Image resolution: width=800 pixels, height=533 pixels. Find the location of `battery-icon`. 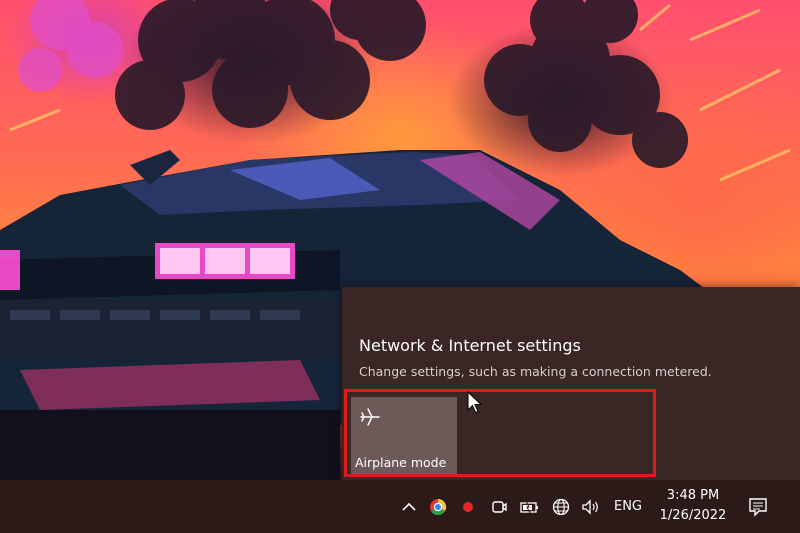

battery-icon is located at coordinates (529, 506).